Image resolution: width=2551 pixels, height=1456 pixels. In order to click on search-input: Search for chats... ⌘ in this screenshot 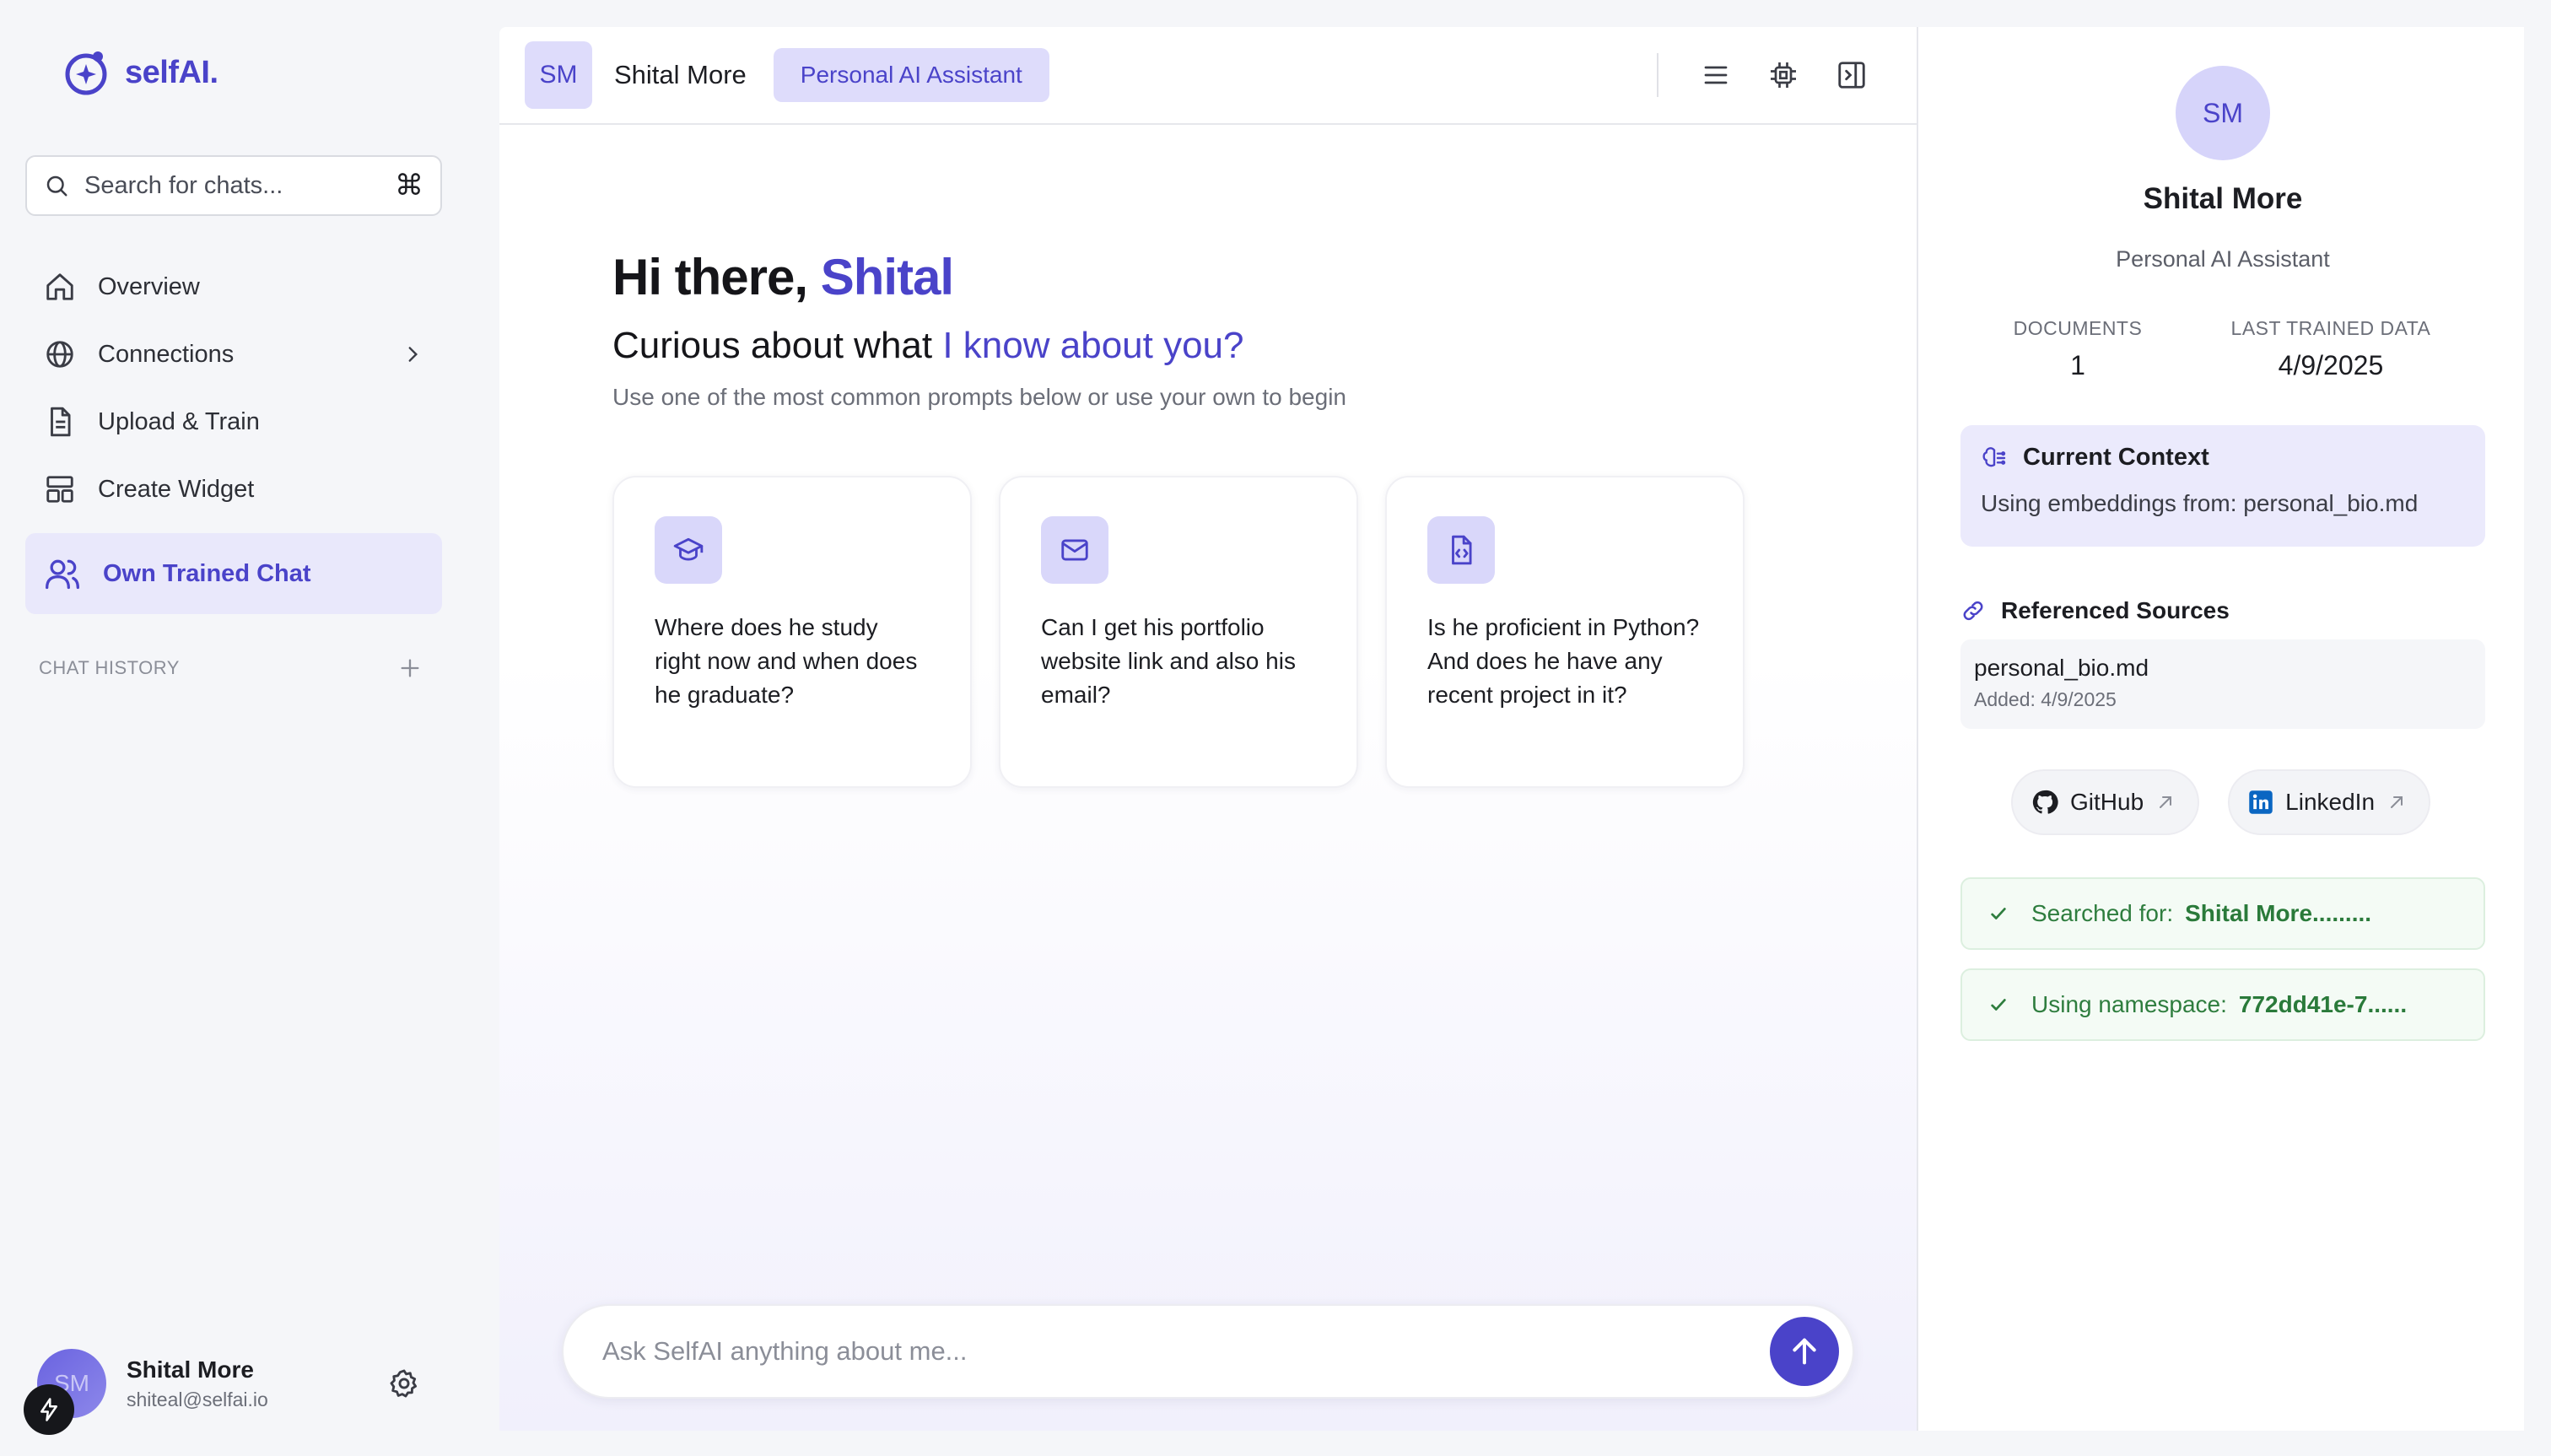, I will do `click(233, 185)`.